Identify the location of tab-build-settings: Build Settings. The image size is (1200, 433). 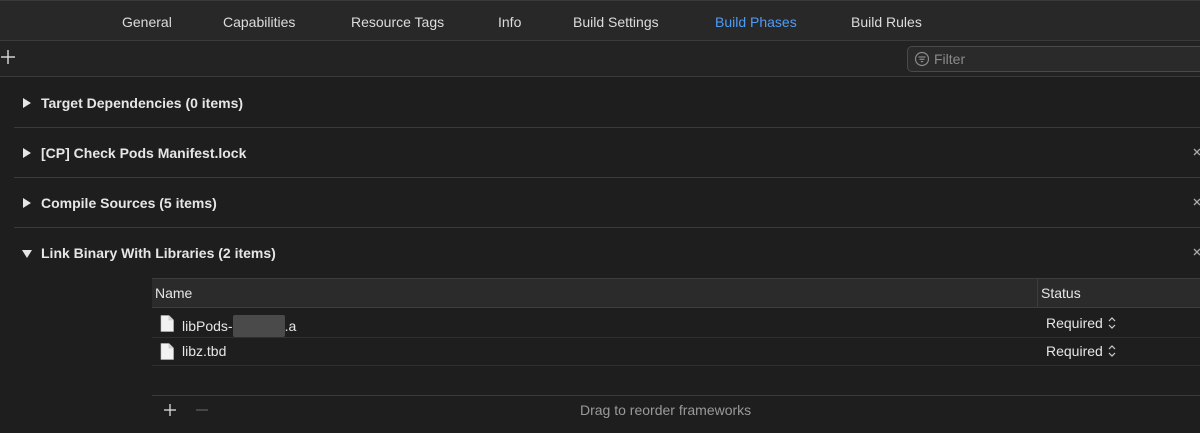
(616, 22).